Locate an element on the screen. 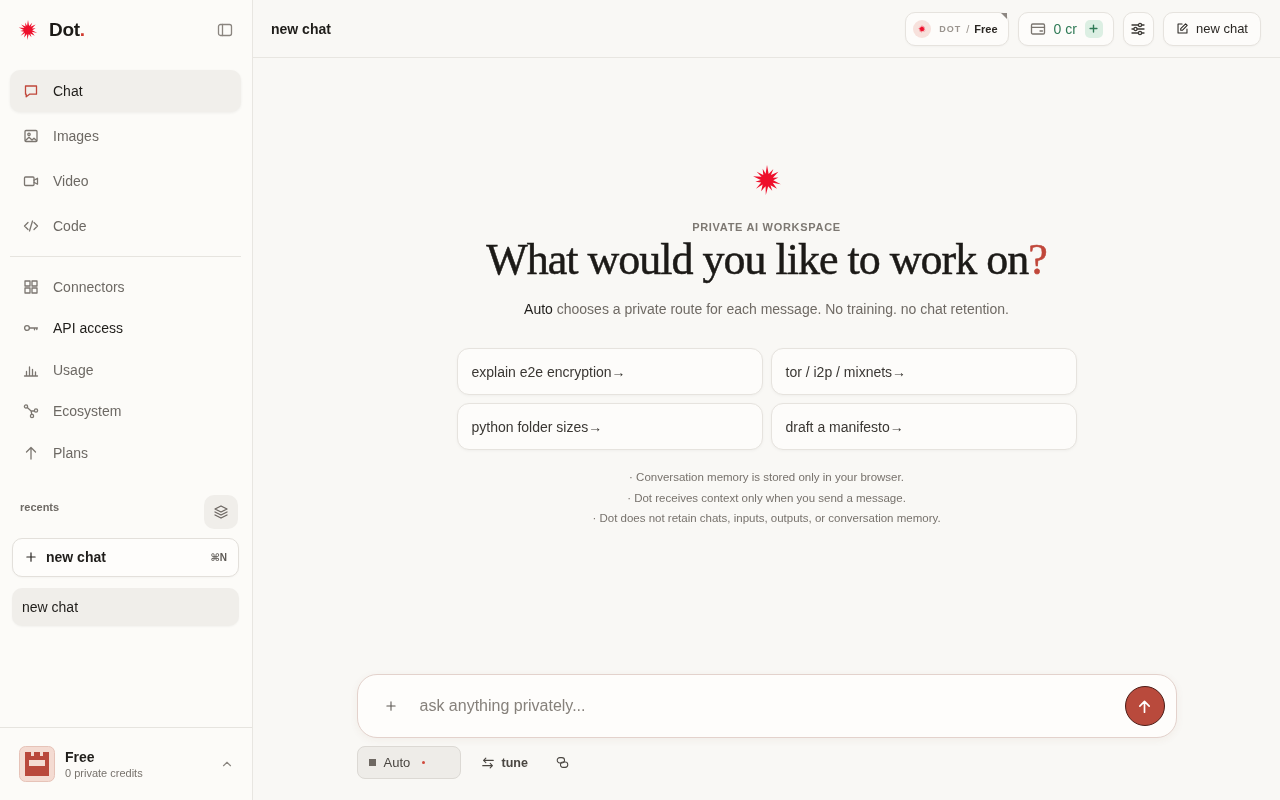 The height and width of the screenshot is (800, 1280). sliders-icon is located at coordinates (1138, 28).